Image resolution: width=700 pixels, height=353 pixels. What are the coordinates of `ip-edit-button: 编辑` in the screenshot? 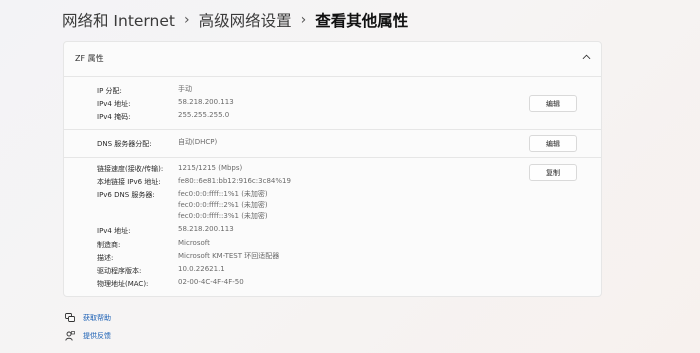 It's located at (553, 103).